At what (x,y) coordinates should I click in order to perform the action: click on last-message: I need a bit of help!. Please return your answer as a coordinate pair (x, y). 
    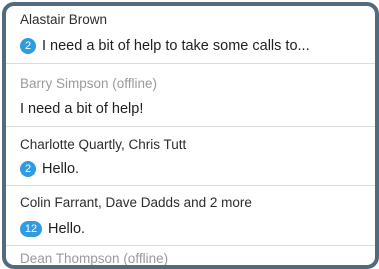
    Looking at the image, I should click on (82, 109).